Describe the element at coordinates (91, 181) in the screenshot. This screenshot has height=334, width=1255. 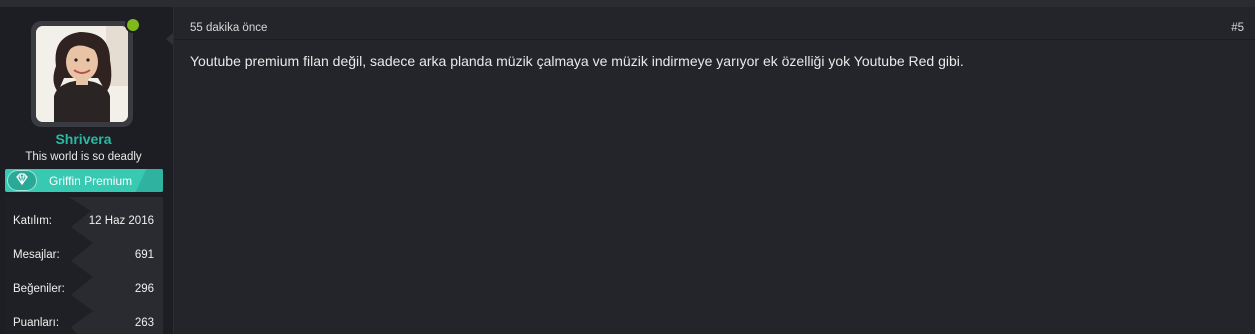
I see `banner-label: Griffin Premium` at that location.